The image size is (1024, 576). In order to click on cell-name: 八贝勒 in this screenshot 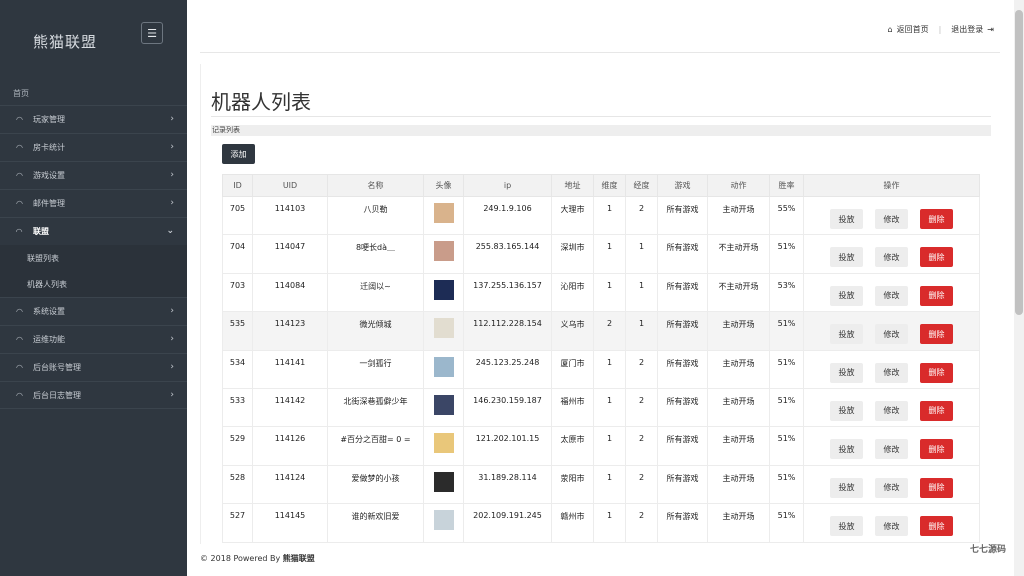, I will do `click(375, 215)`.